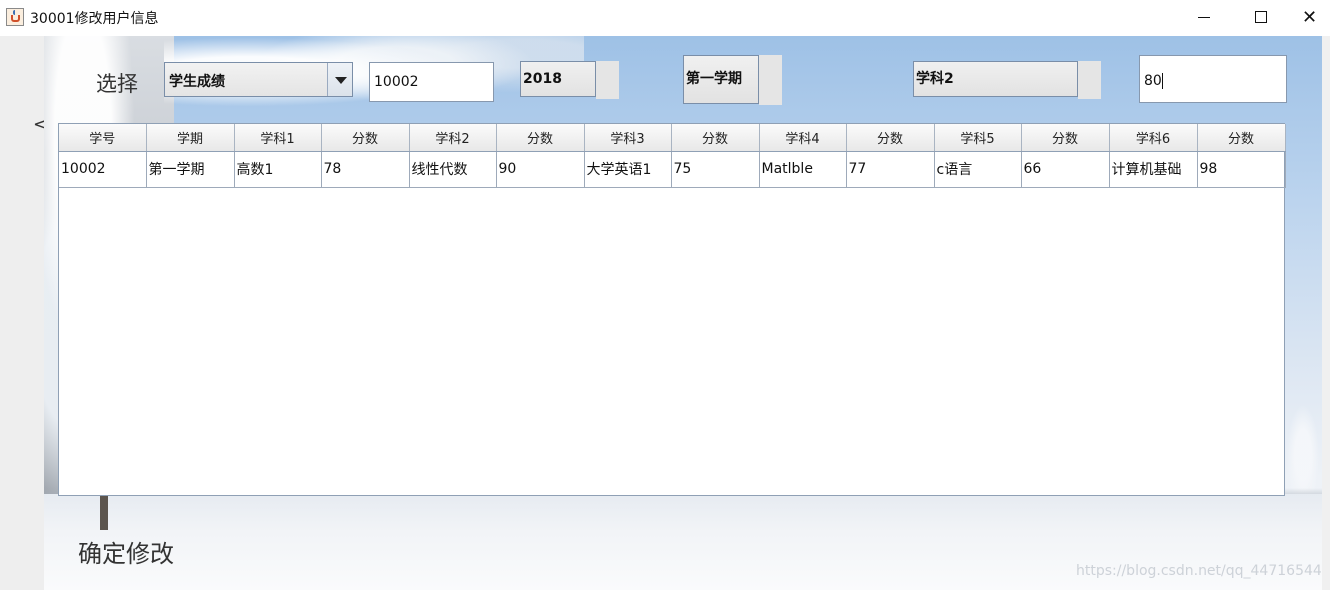 Image resolution: width=1330 pixels, height=590 pixels. Describe the element at coordinates (278, 169) in the screenshot. I see `table-cell: 高数1` at that location.